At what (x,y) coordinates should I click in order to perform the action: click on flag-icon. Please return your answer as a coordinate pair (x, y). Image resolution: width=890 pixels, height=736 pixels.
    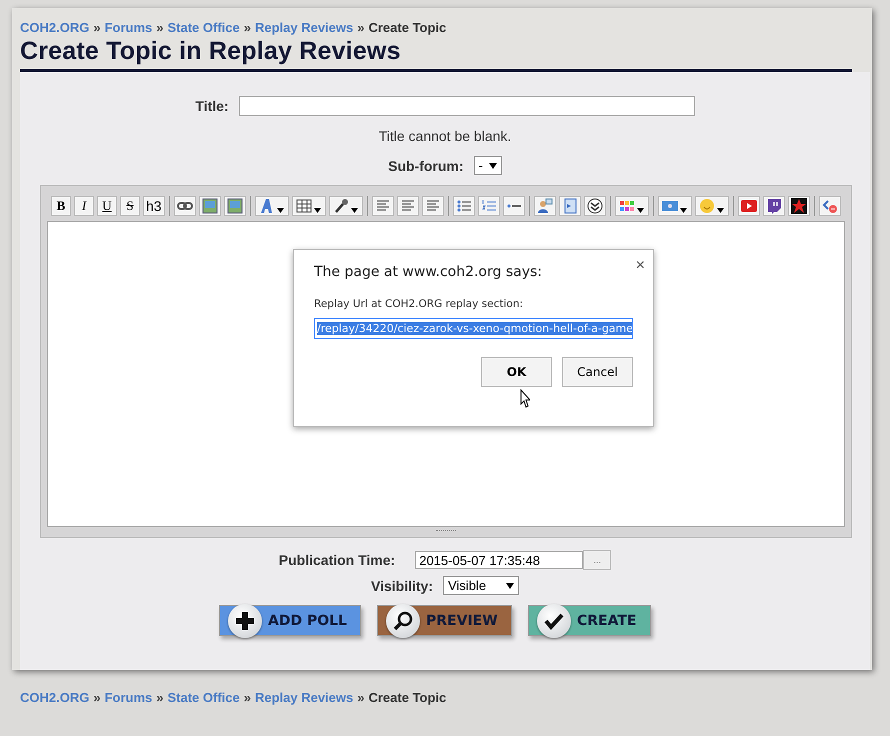
    Looking at the image, I should click on (675, 206).